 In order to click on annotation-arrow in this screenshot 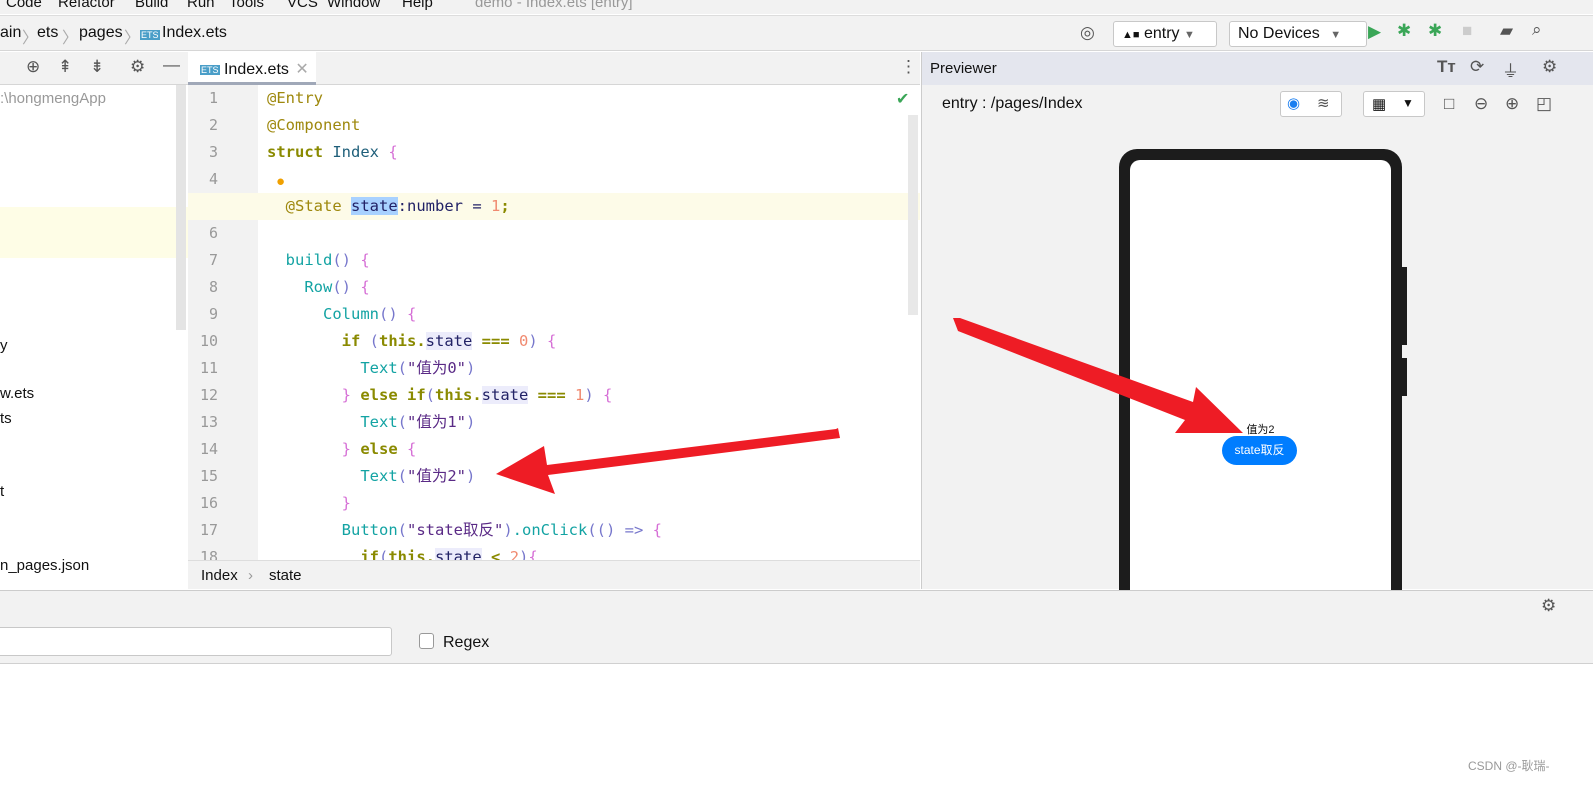, I will do `click(869, 406)`.